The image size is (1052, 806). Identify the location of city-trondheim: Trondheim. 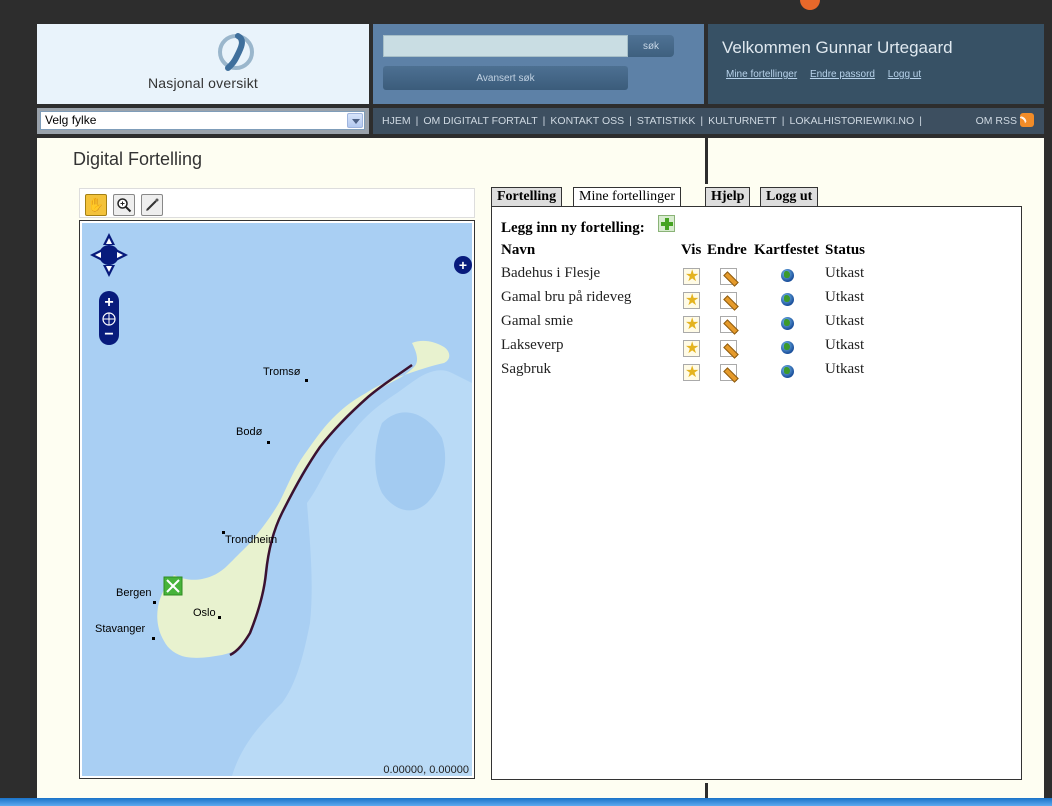
(249, 538).